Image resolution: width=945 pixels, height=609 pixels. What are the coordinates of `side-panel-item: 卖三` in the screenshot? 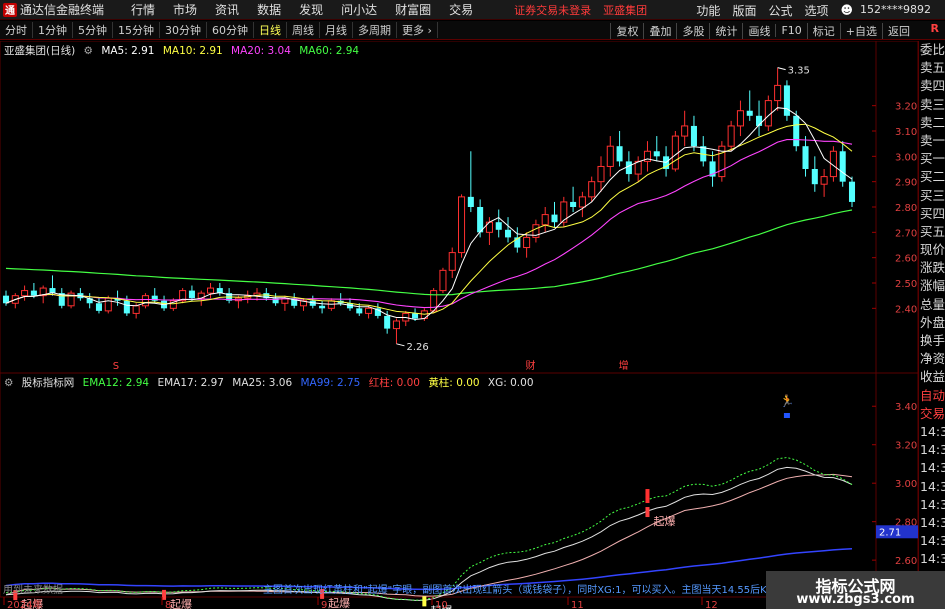 It's located at (932, 105).